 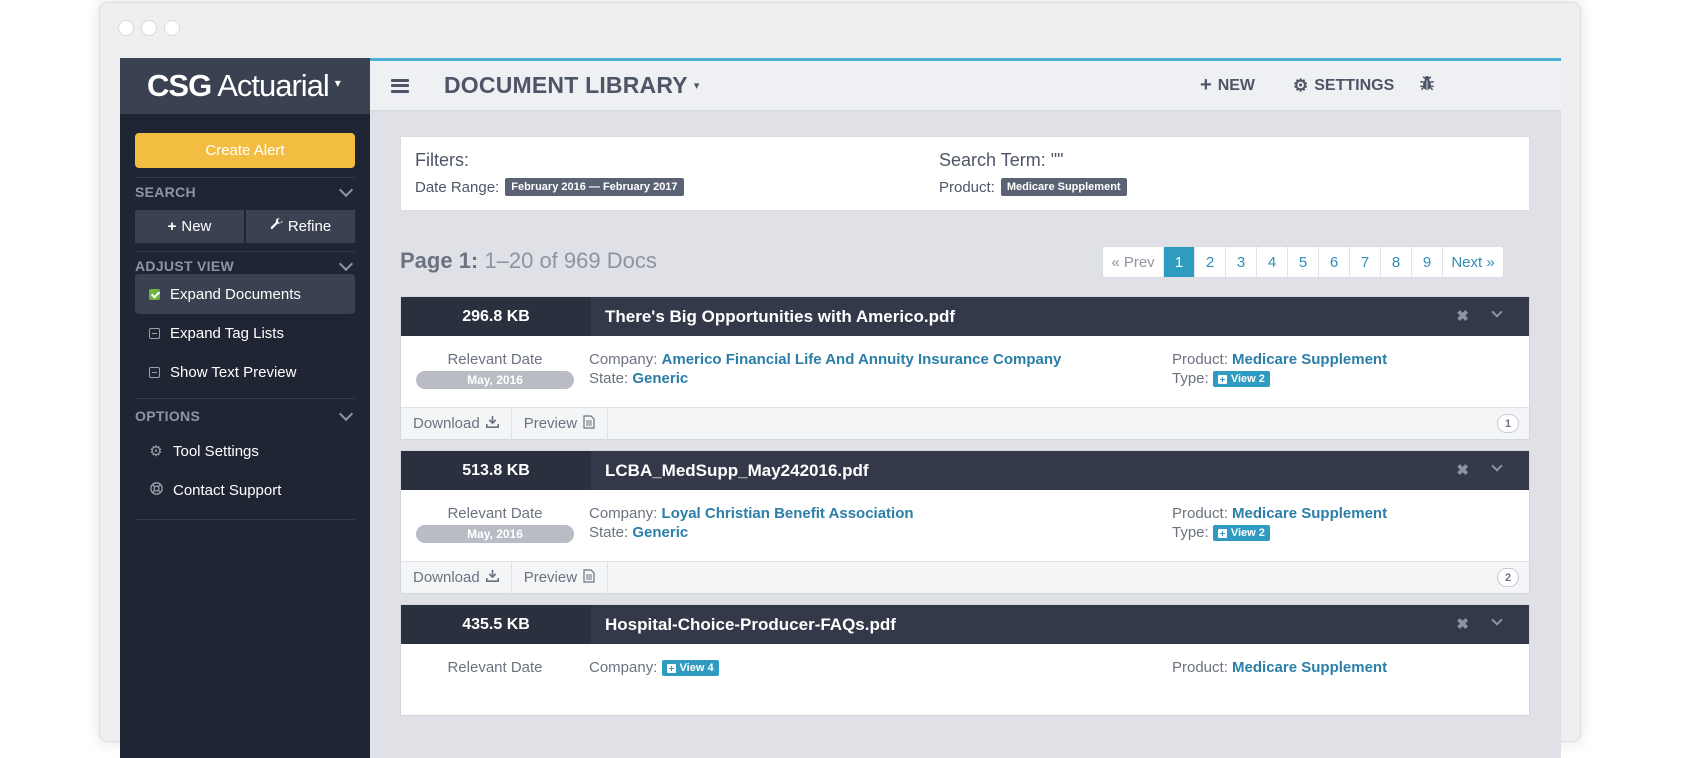 I want to click on page-button-4: 4, so click(x=1271, y=262).